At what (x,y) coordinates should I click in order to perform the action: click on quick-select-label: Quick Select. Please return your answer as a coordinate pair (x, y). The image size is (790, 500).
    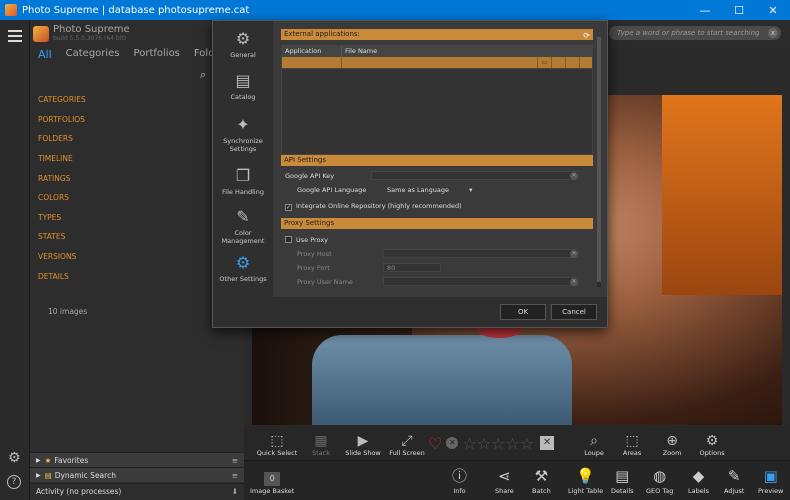
    Looking at the image, I should click on (277, 453).